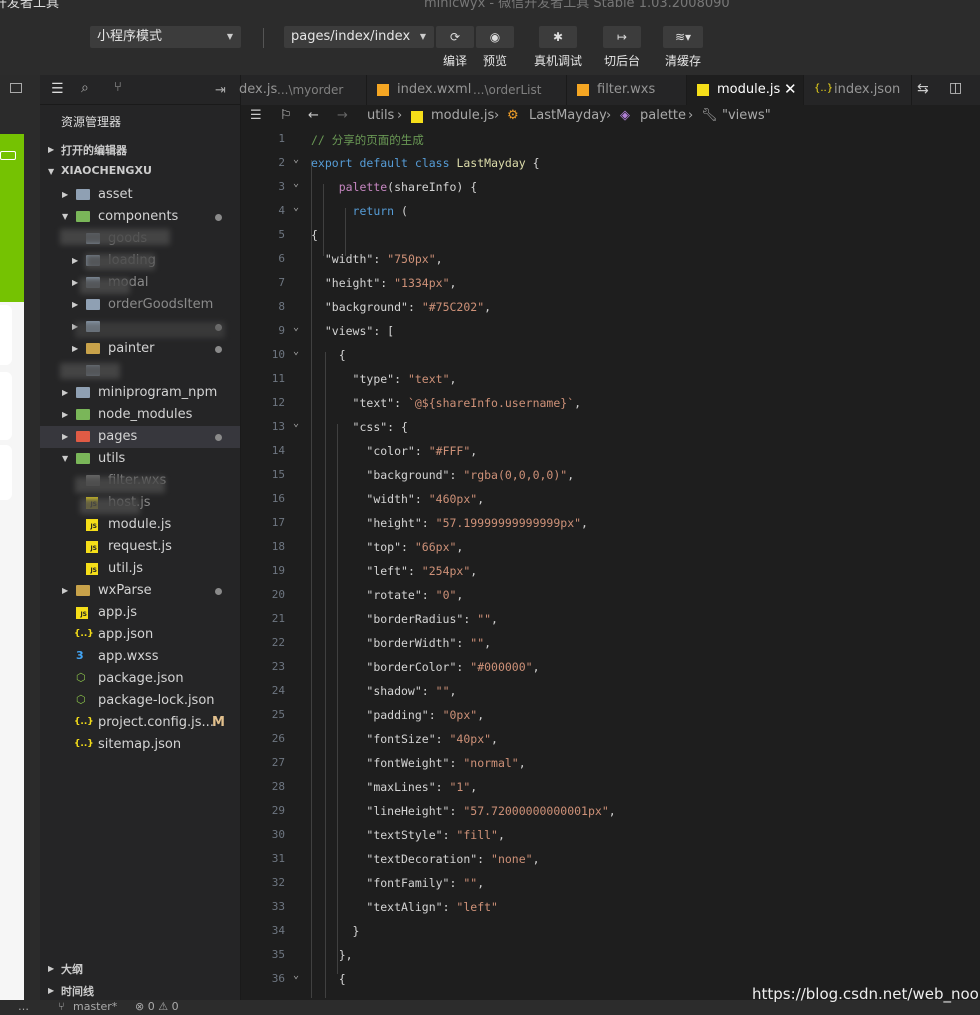 This screenshot has width=980, height=1015. I want to click on code-line: 11 "type": "text",, so click(610, 380).